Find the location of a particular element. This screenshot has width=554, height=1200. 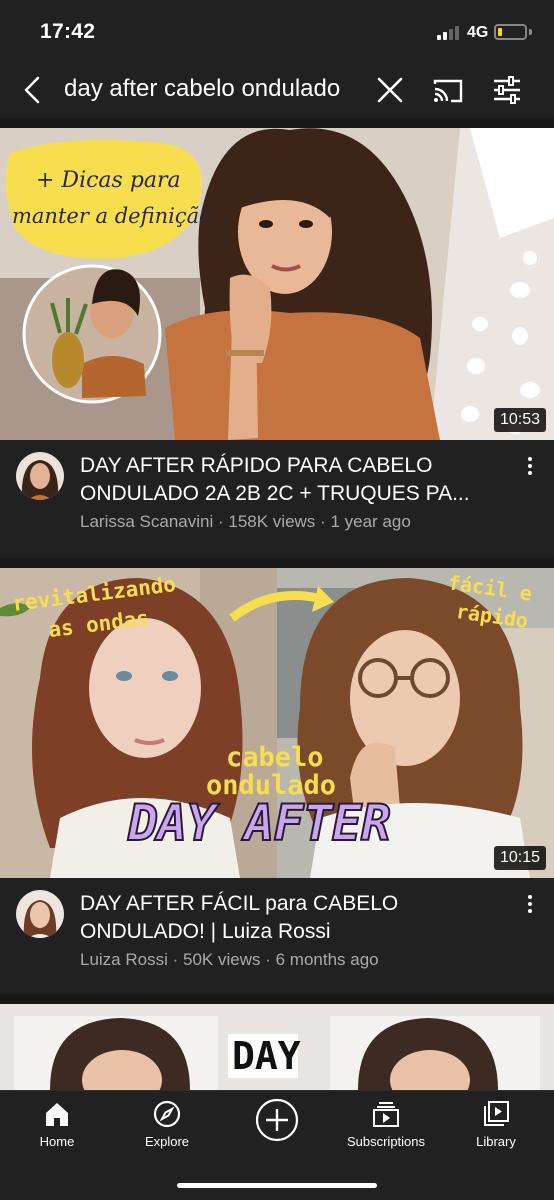

nav-explore: Explore is located at coordinates (167, 1129).